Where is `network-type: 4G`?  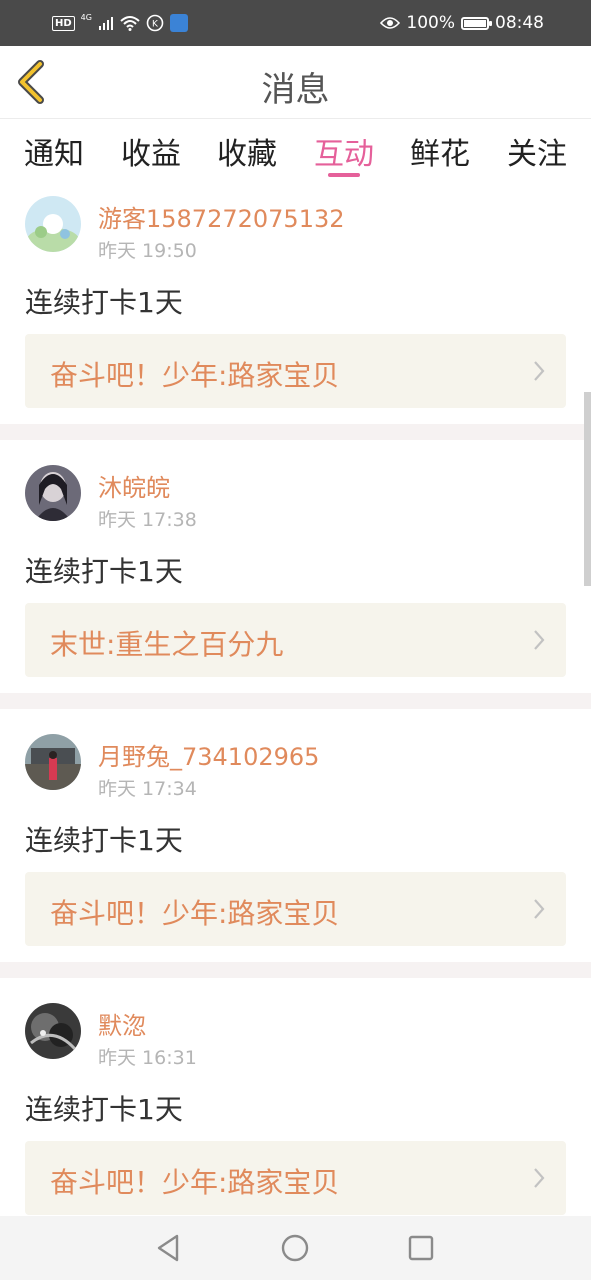 network-type: 4G is located at coordinates (86, 17).